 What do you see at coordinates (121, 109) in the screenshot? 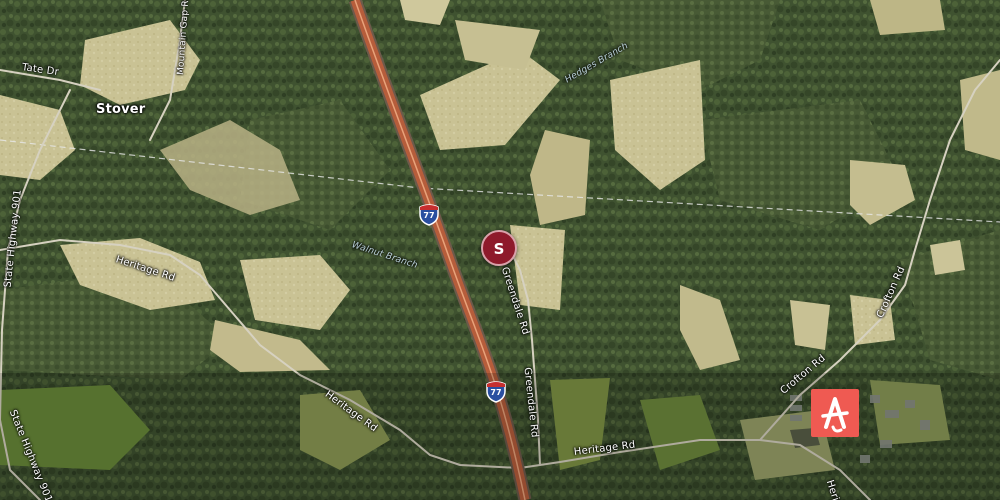
I see `place-label-stover: Stover` at bounding box center [121, 109].